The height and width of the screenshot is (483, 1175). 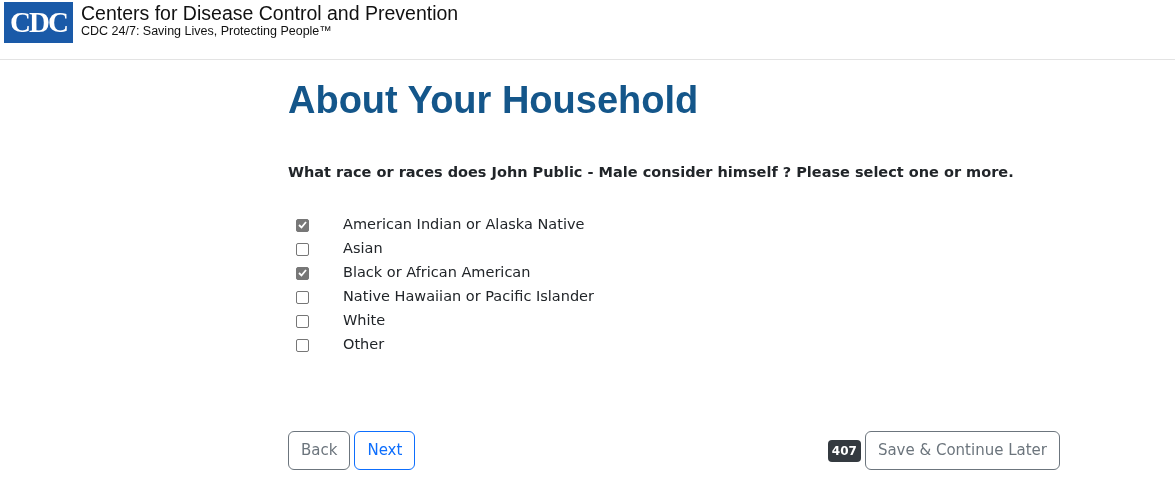 I want to click on option-label: White, so click(x=364, y=321).